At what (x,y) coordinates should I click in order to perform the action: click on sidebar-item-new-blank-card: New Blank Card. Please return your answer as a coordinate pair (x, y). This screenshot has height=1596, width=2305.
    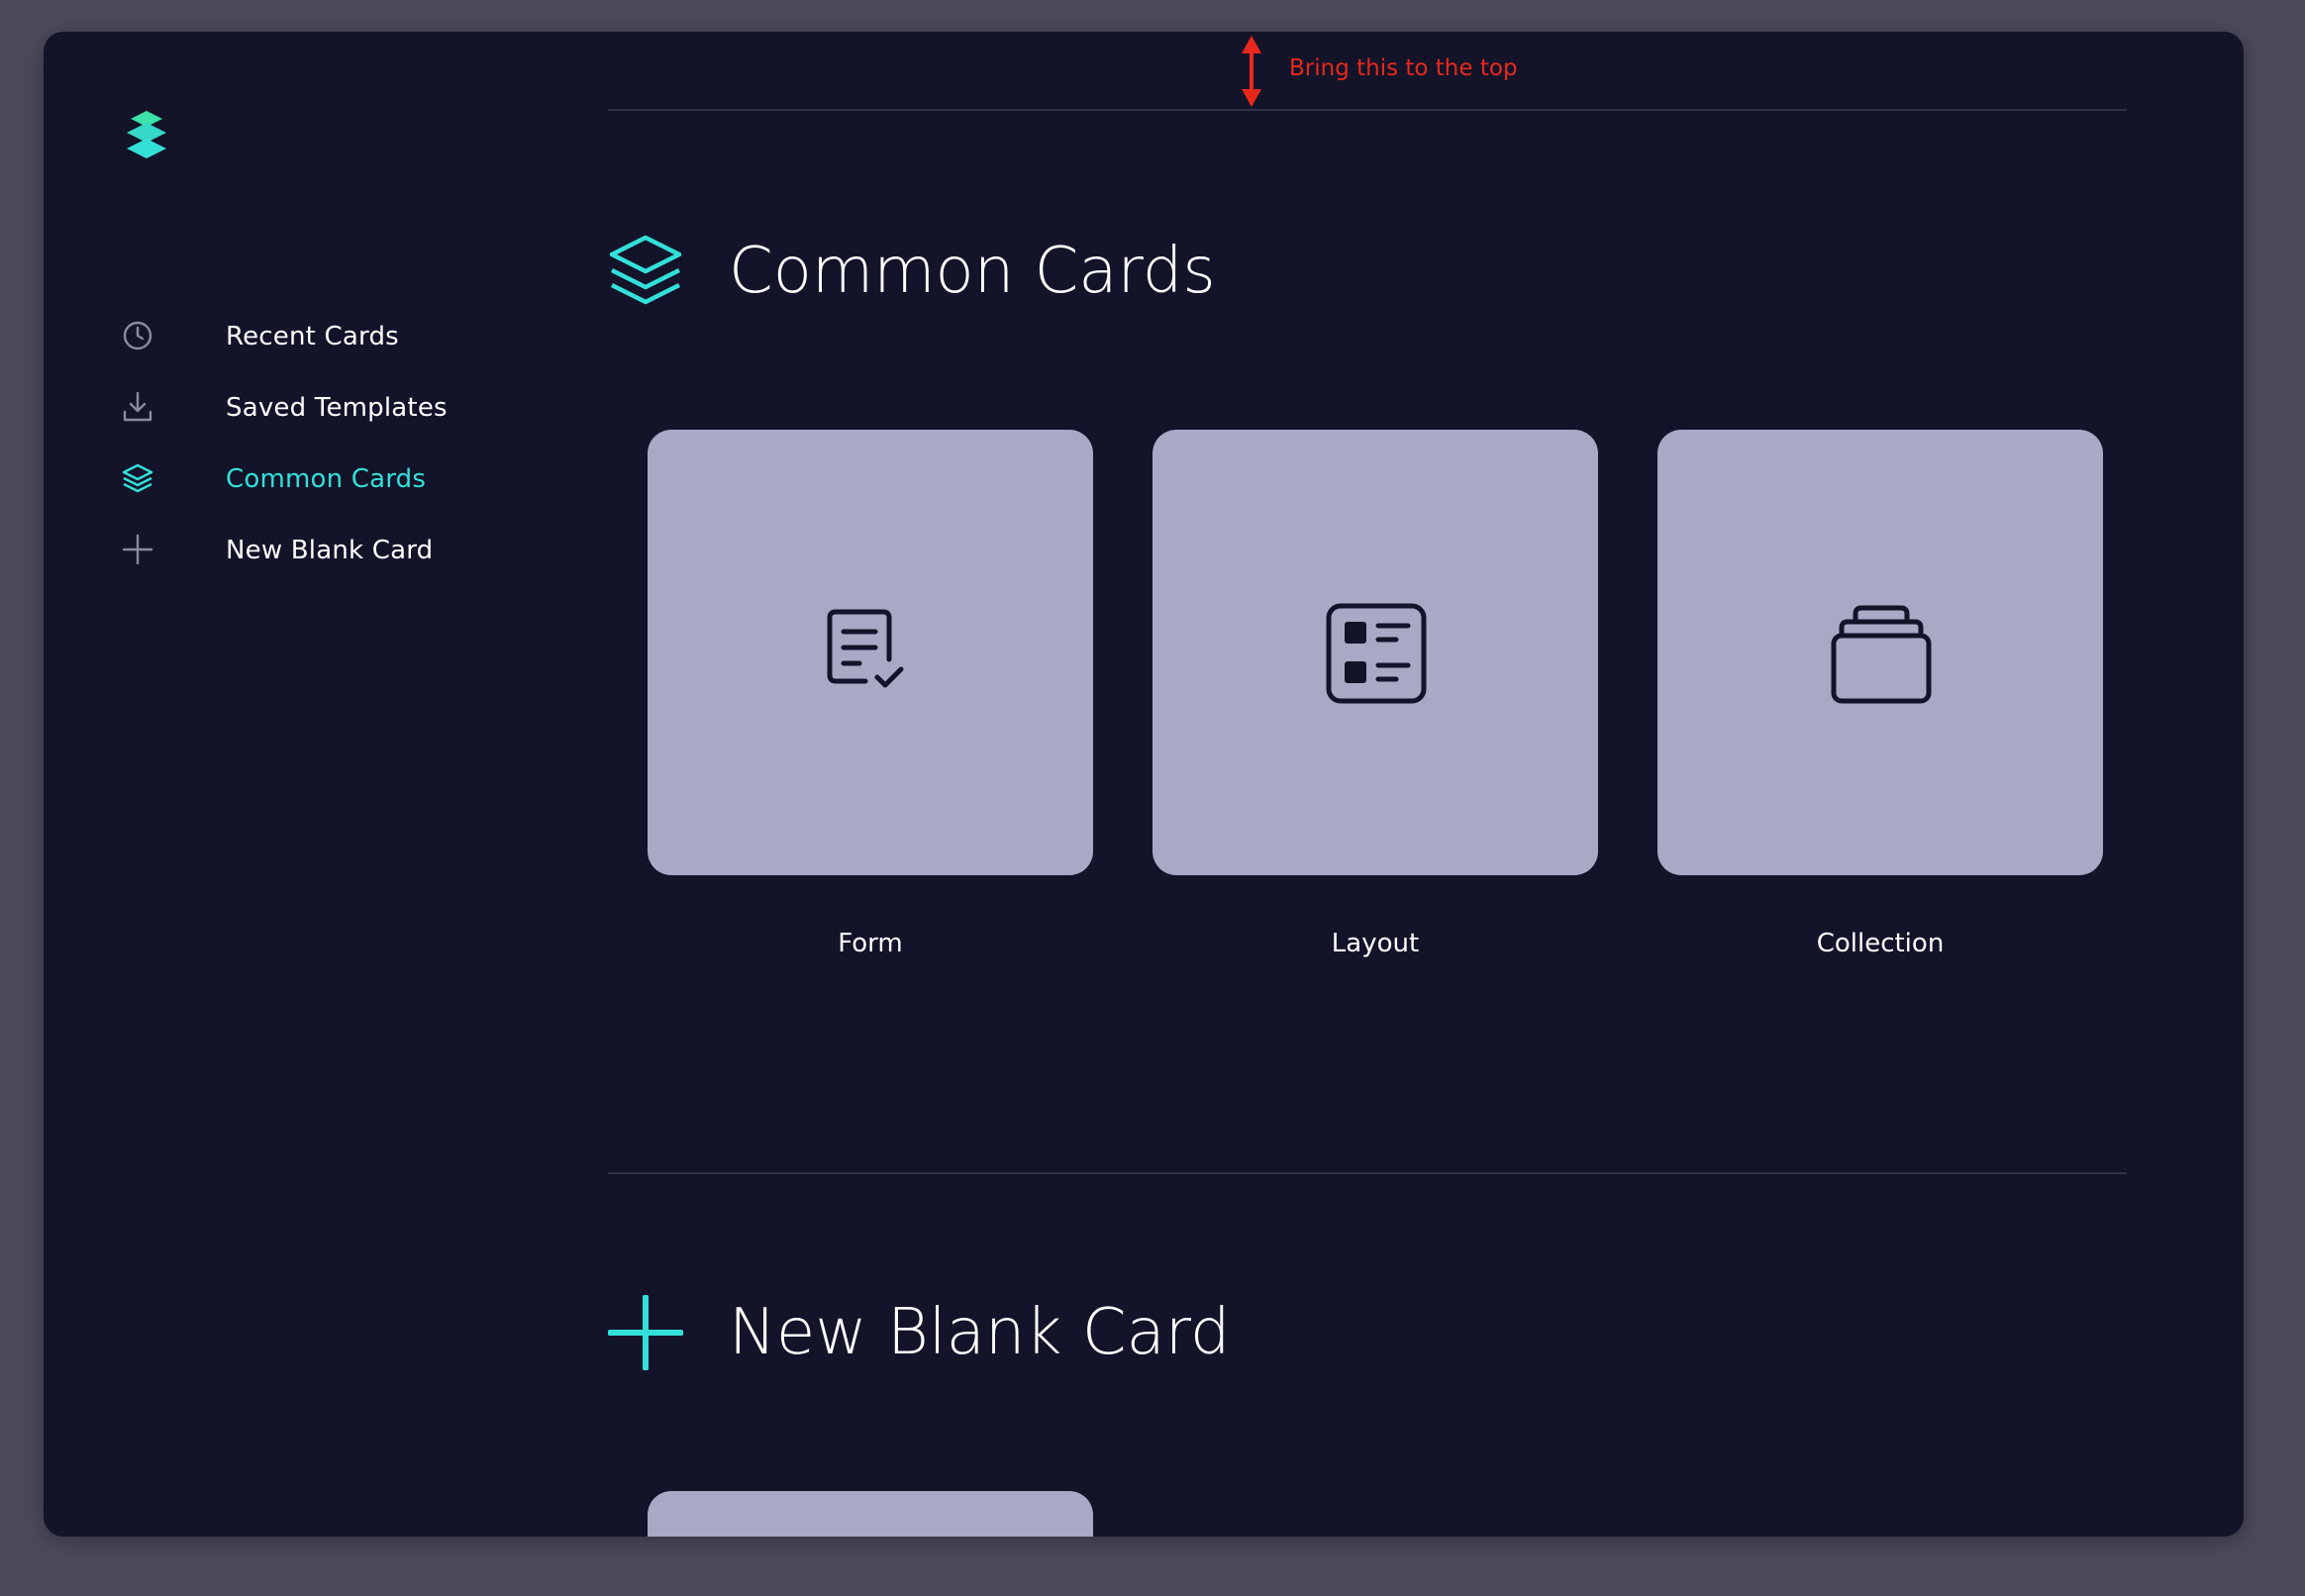
    Looking at the image, I should click on (319, 552).